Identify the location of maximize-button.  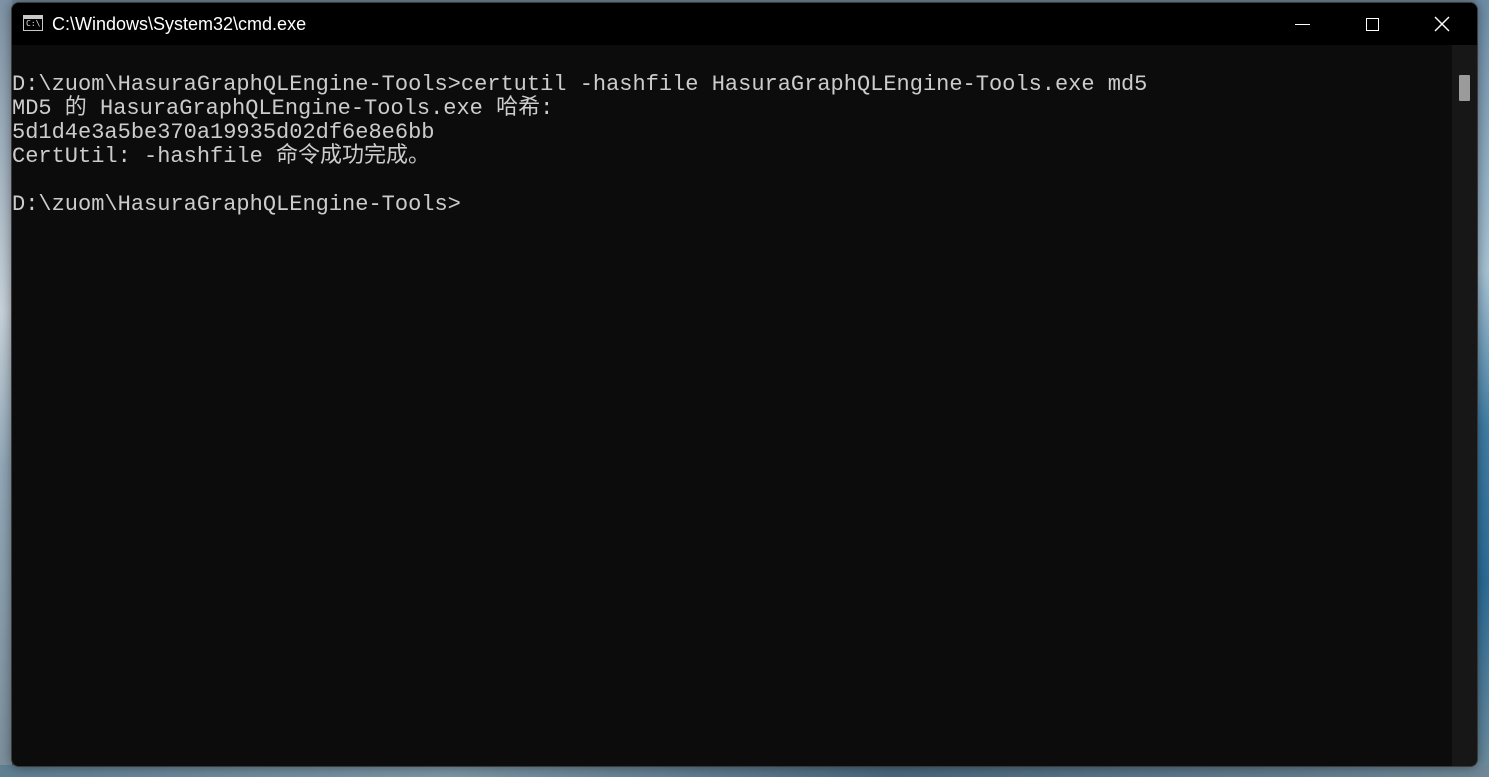
(1372, 24).